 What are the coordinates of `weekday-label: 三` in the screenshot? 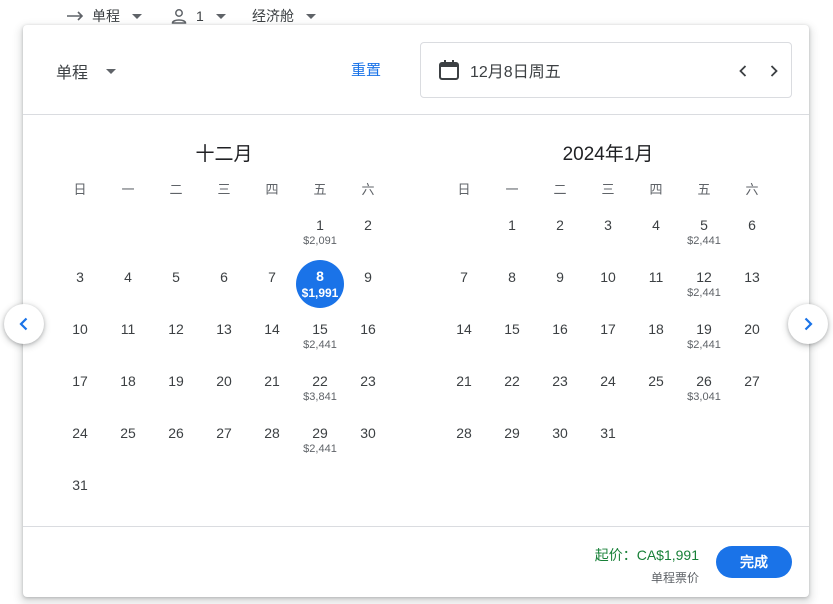 It's located at (224, 189).